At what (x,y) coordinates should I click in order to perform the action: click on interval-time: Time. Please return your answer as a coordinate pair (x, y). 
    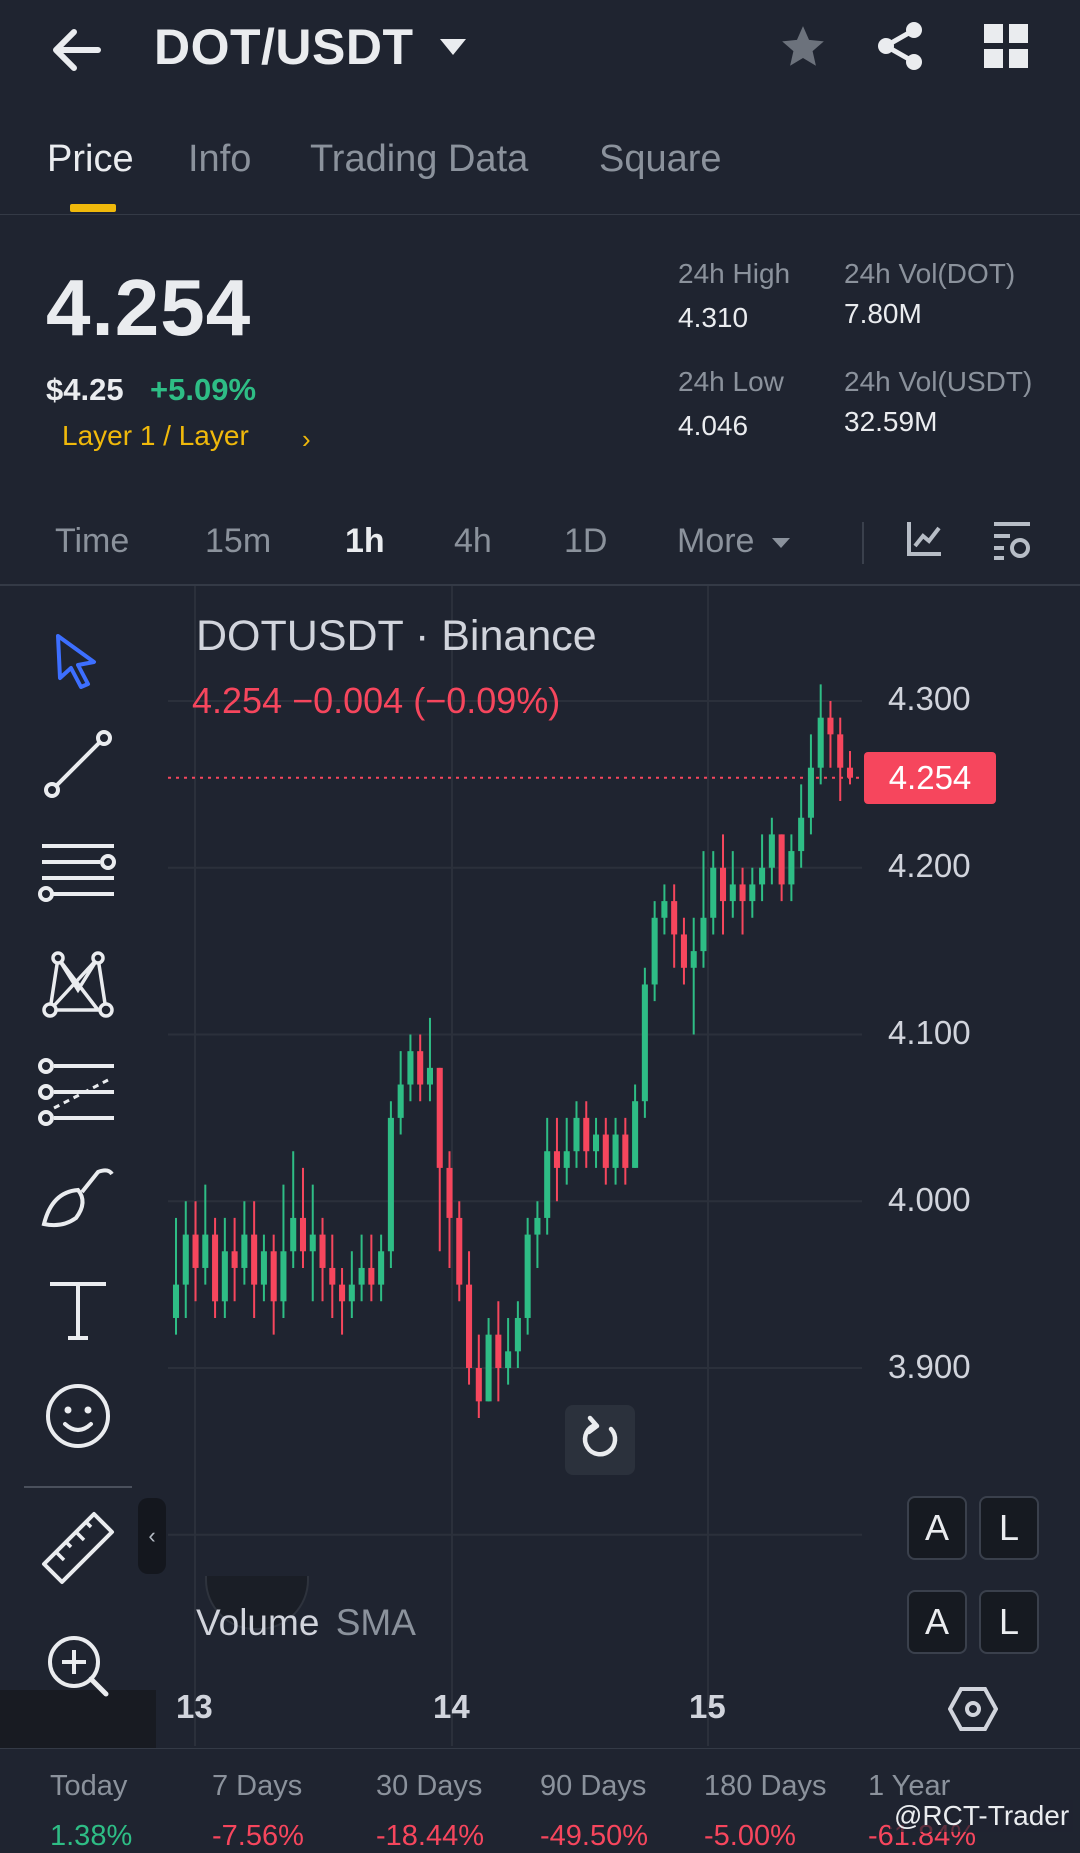
    Looking at the image, I should click on (92, 541).